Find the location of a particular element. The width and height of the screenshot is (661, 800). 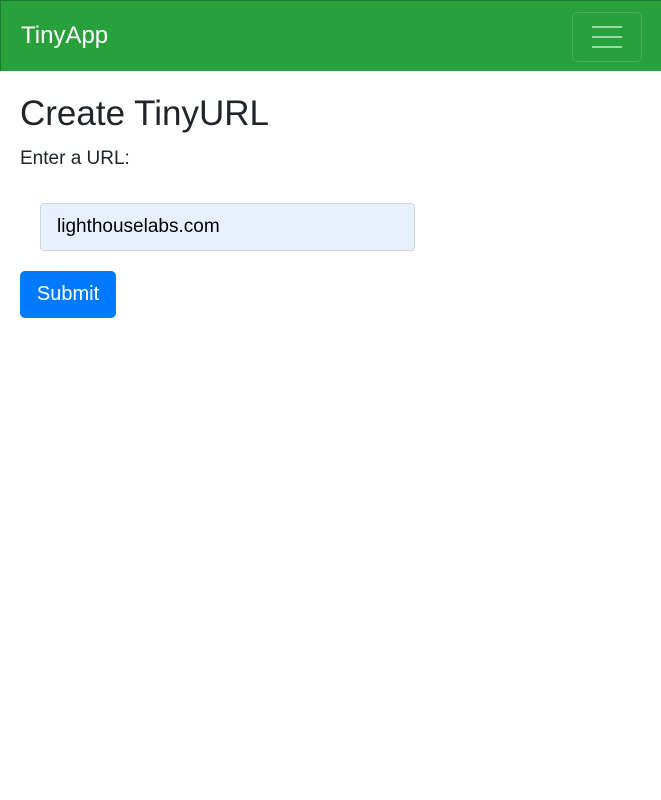

brand-link: TinyApp is located at coordinates (64, 36).